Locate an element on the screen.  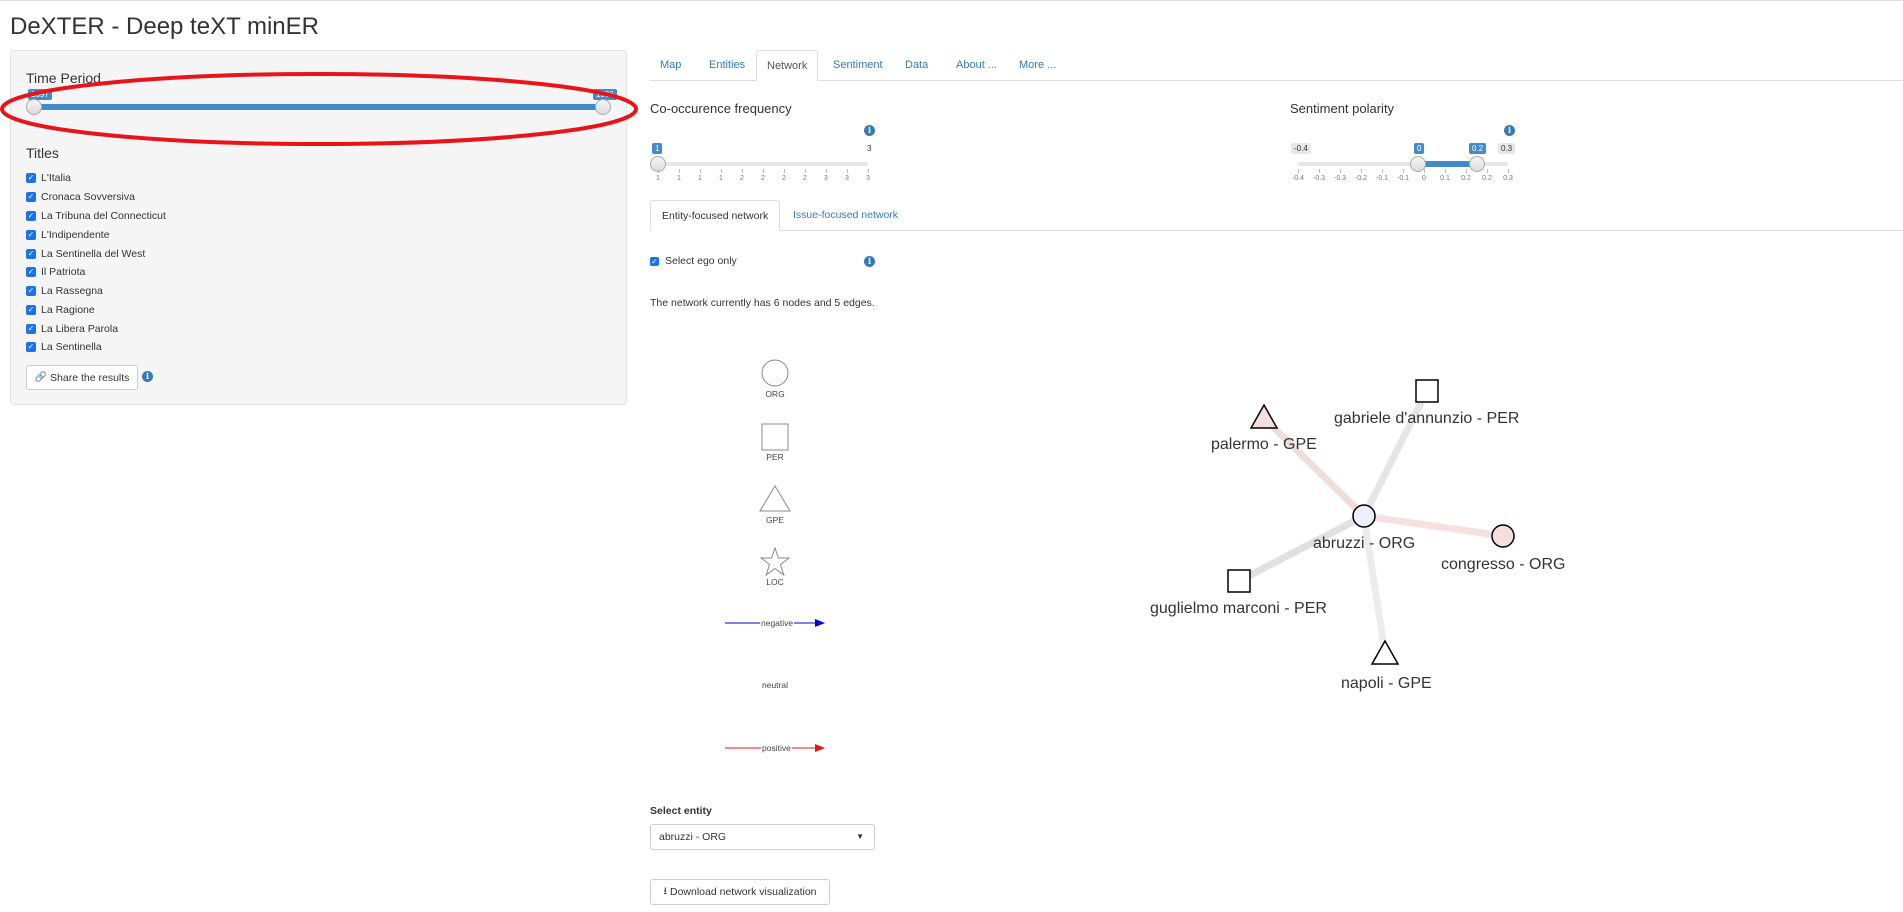
title-checkbox-item: ✓ La Libera Parola is located at coordinates (72, 329).